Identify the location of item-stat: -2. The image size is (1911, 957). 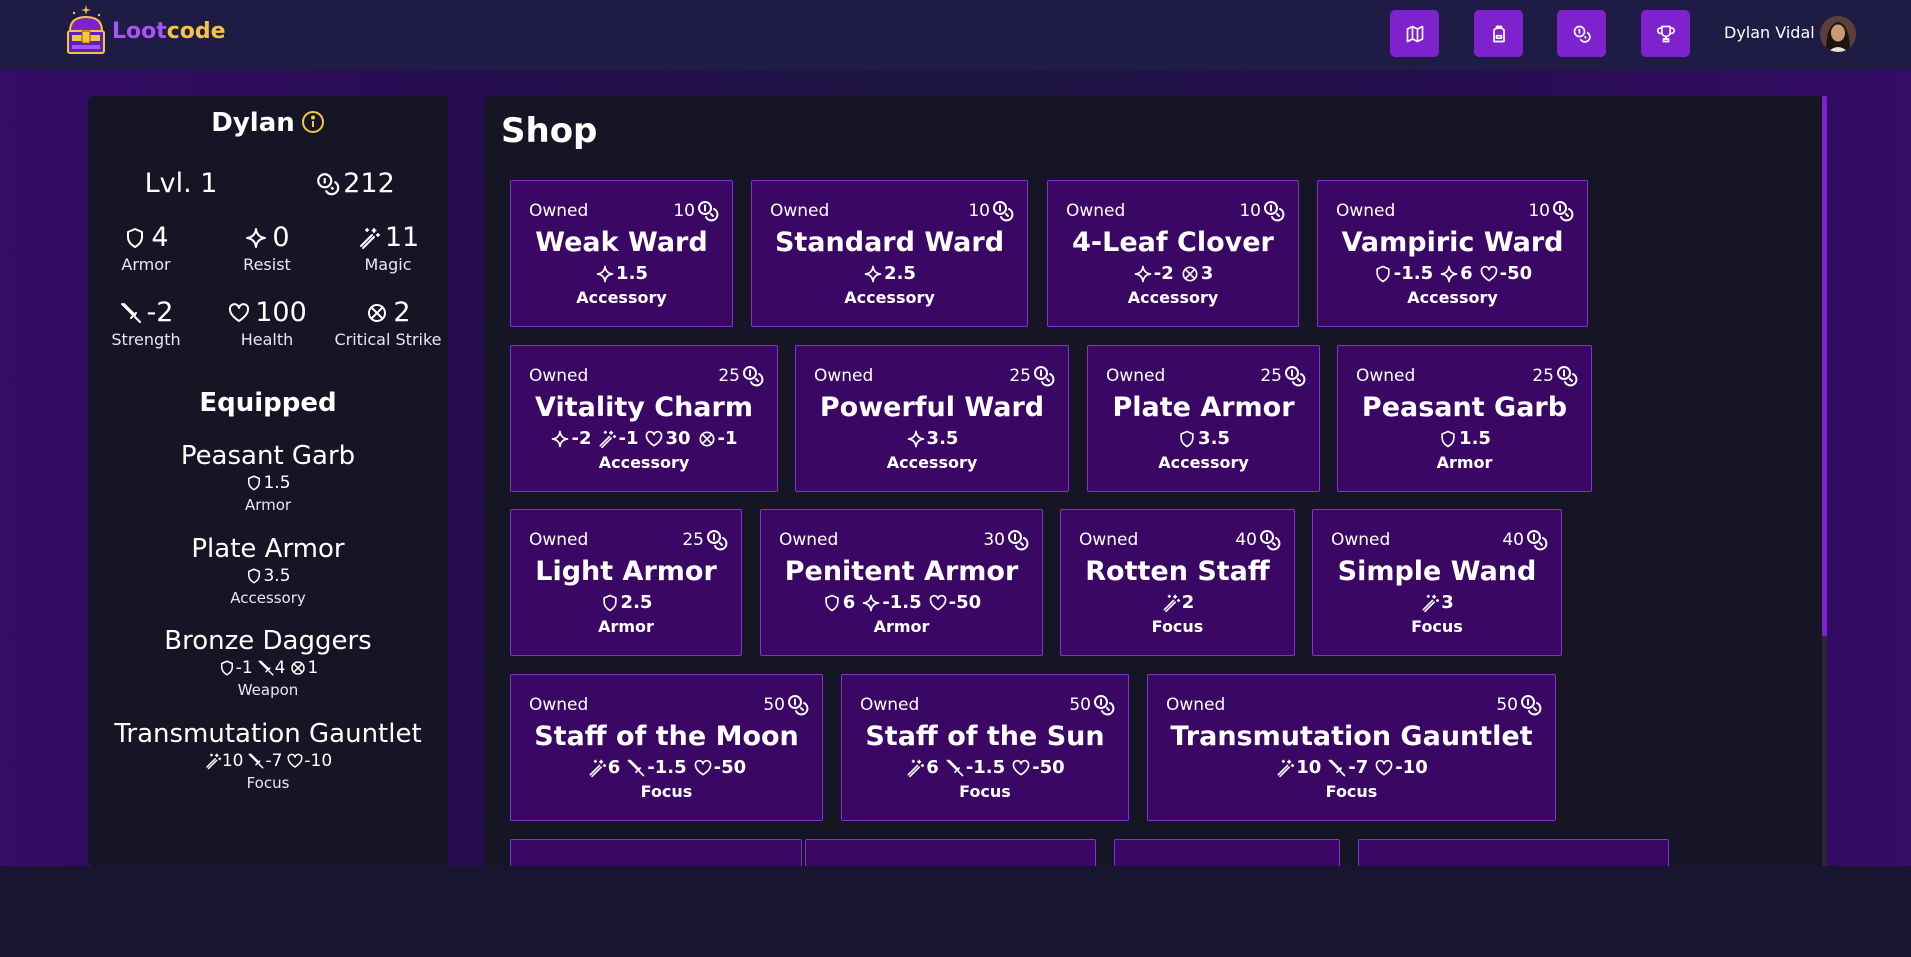
(570, 438).